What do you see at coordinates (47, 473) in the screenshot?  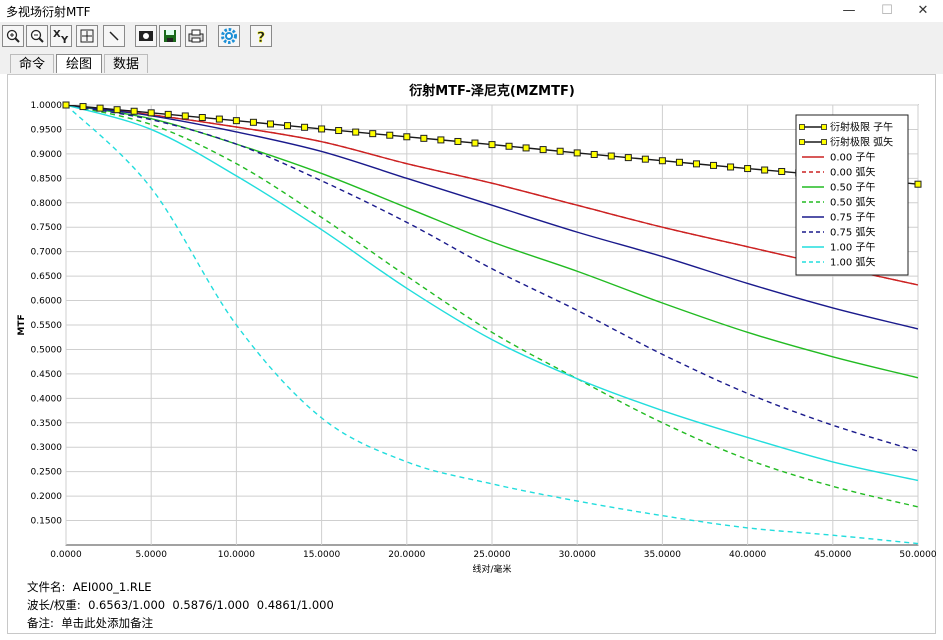 I see `y-tick-label: 0.2500` at bounding box center [47, 473].